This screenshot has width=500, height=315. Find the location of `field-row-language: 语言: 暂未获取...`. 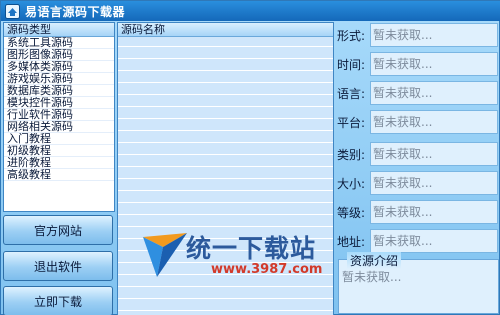

field-row-language: 语言: 暂未获取... is located at coordinates (418, 93).